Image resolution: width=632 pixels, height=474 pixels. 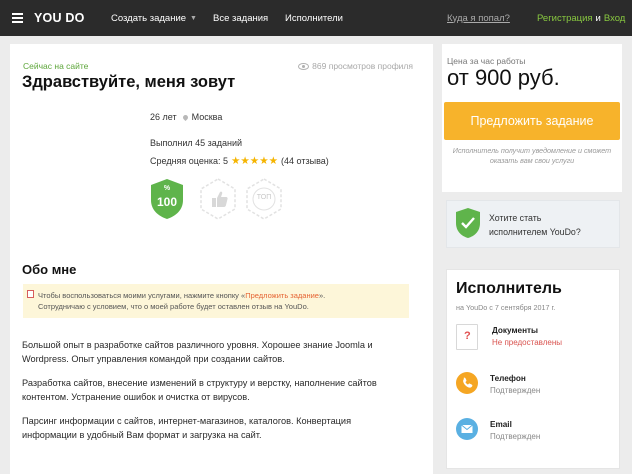 I want to click on notice-offer-link: Предложить задание, so click(x=282, y=295).